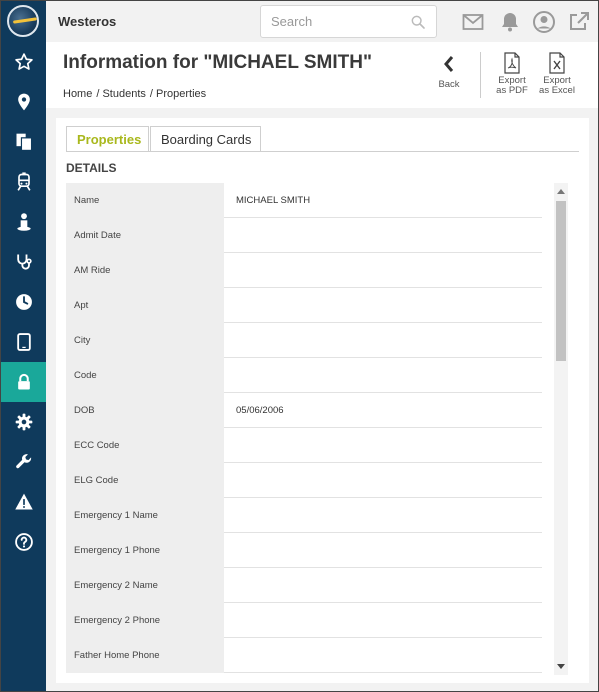 The width and height of the screenshot is (599, 692). Describe the element at coordinates (418, 22) in the screenshot. I see `search-icon` at that location.